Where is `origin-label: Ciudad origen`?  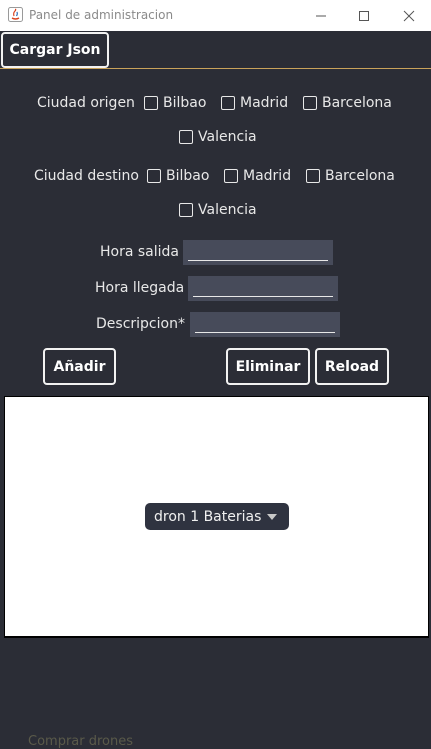
origin-label: Ciudad origen is located at coordinates (86, 103).